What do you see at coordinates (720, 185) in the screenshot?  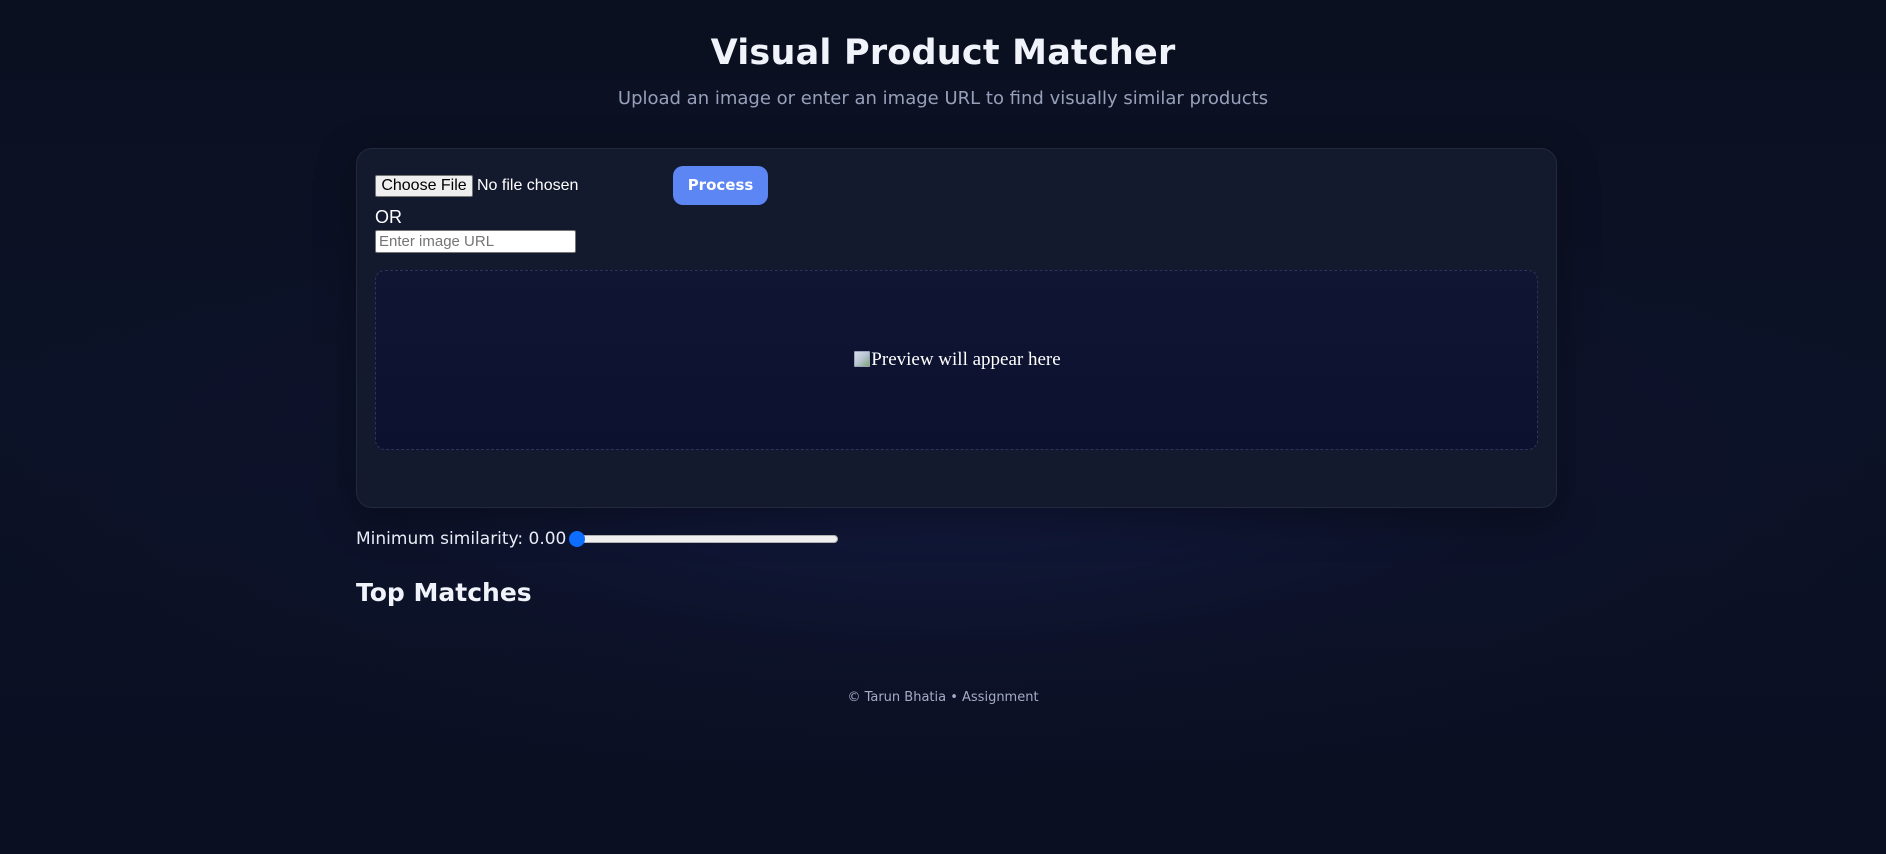 I see `process-button: Process` at bounding box center [720, 185].